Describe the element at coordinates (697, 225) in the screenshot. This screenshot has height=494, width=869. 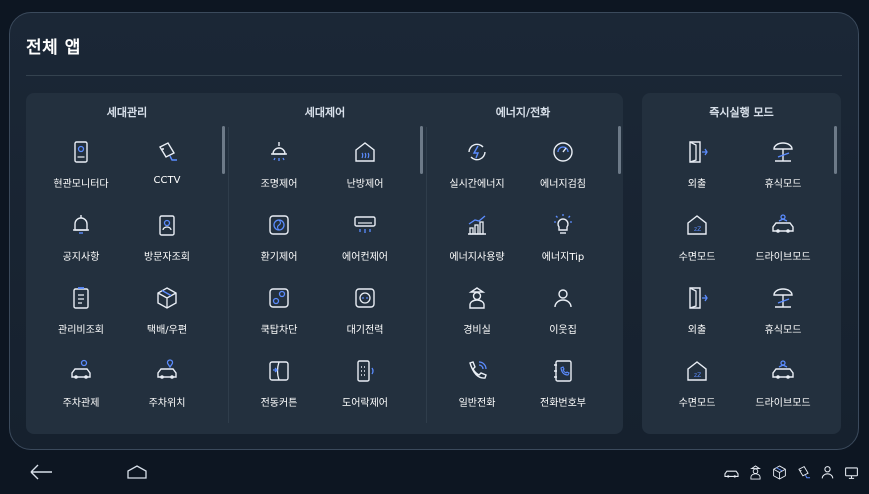
I see `sleep-home-icon: zZ` at that location.